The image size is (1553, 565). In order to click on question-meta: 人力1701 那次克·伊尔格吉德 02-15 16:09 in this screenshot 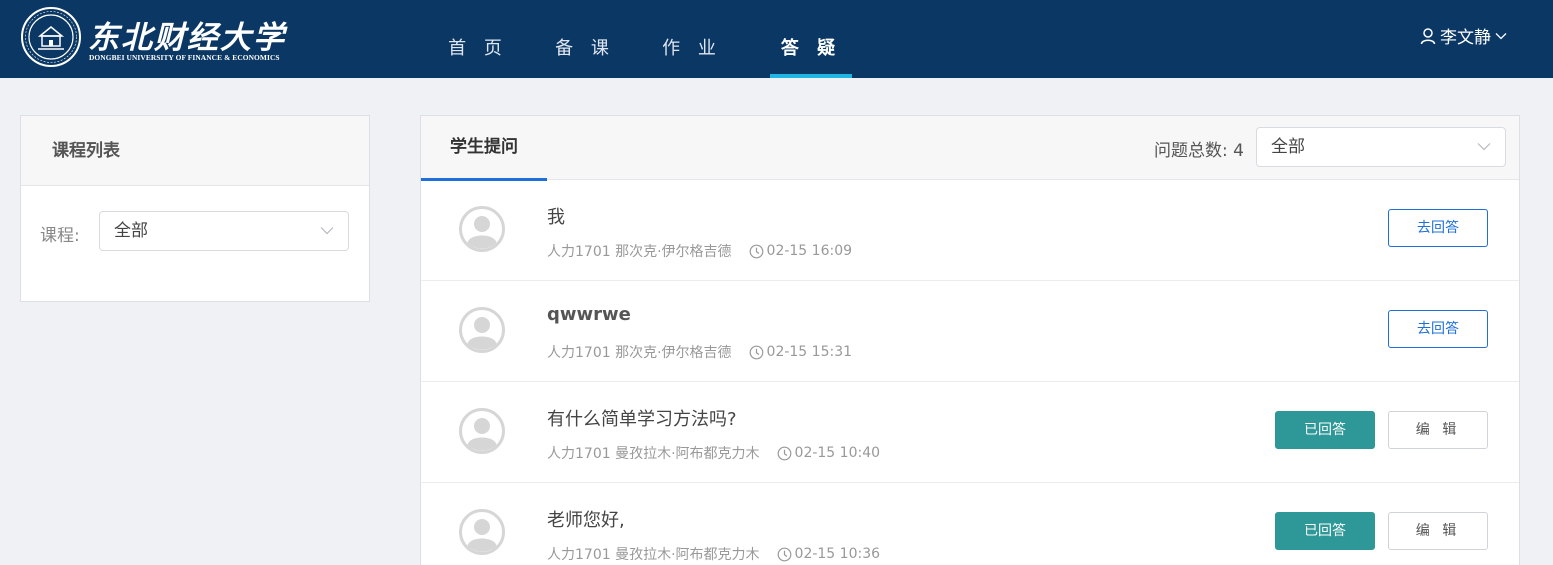, I will do `click(699, 251)`.